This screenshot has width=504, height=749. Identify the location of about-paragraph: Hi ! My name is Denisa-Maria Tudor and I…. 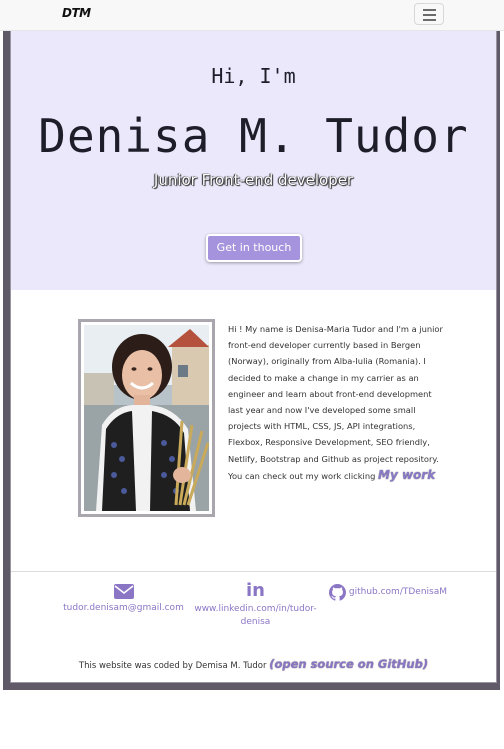
(335, 402).